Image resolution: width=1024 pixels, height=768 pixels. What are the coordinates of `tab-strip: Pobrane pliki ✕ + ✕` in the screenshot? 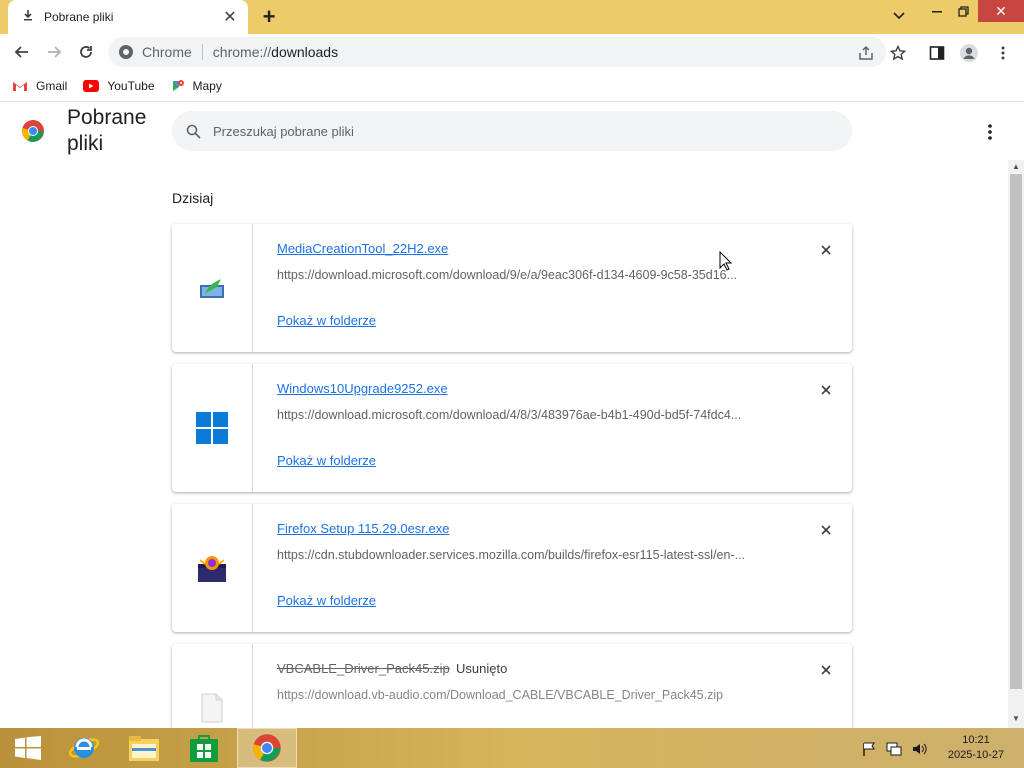 It's located at (512, 17).